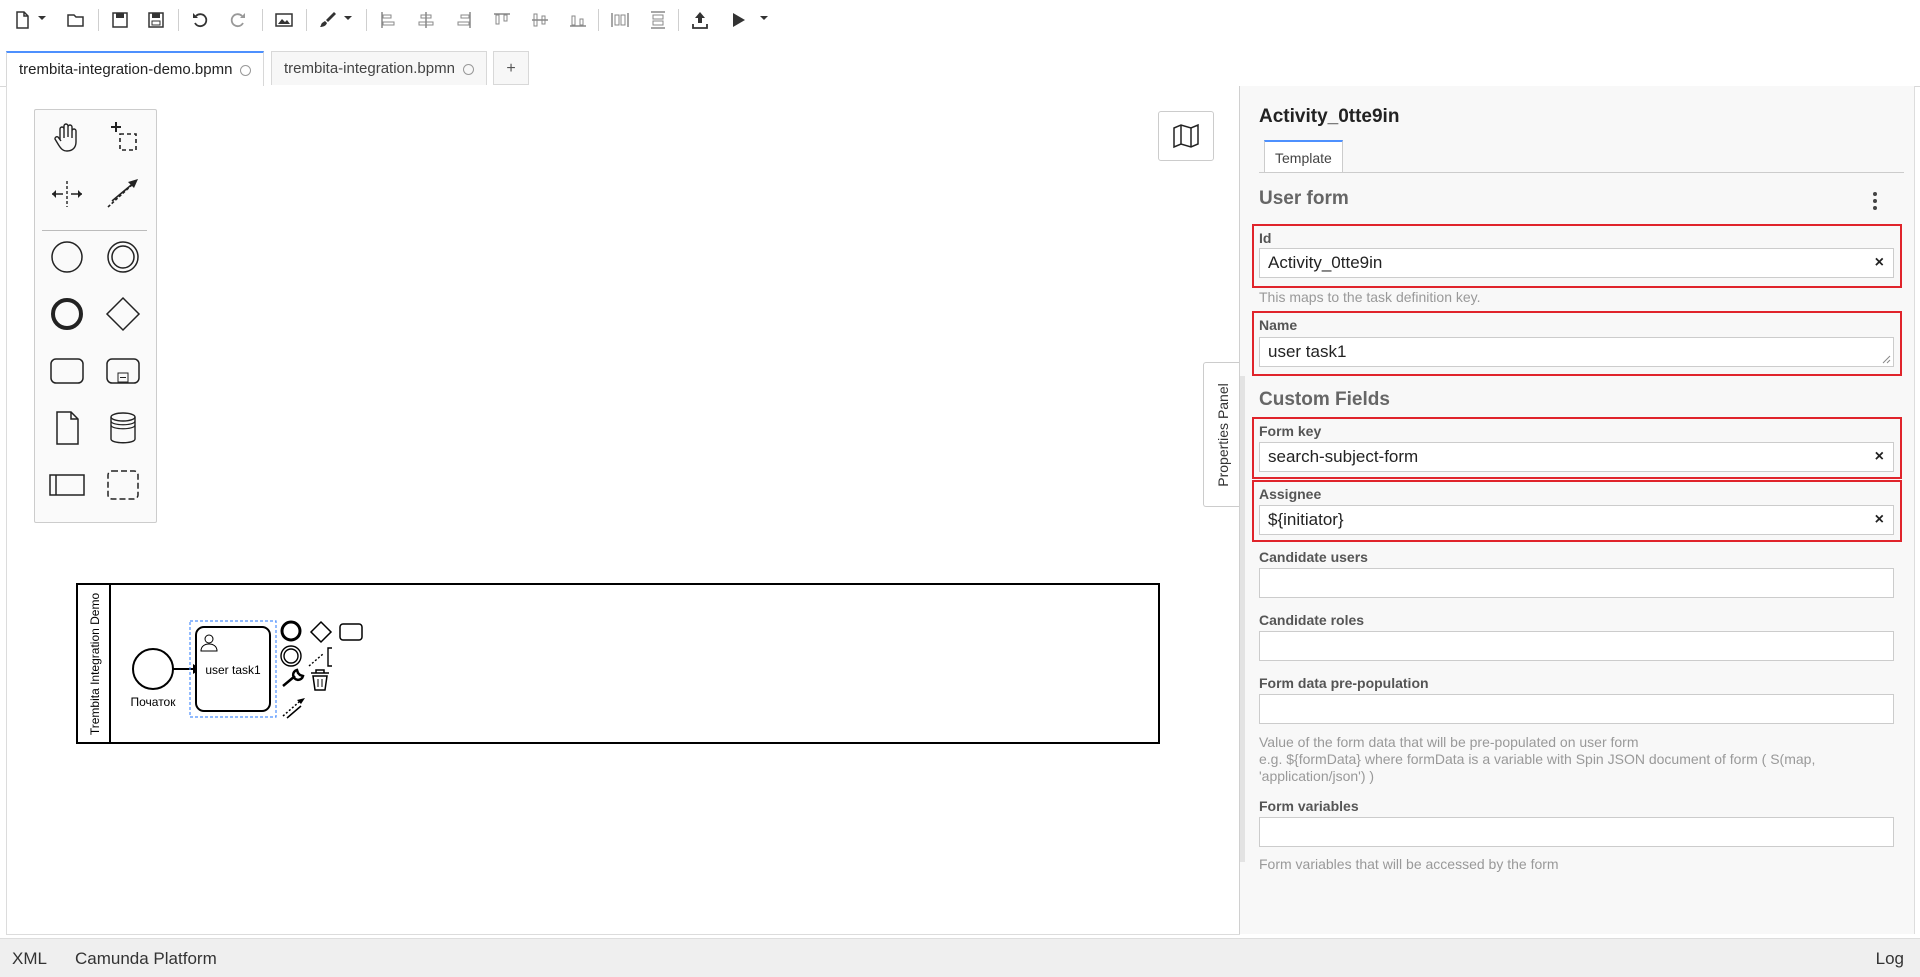 This screenshot has width=1920, height=977. Describe the element at coordinates (1325, 262) in the screenshot. I see `id-value: Activity_0tte9in` at that location.